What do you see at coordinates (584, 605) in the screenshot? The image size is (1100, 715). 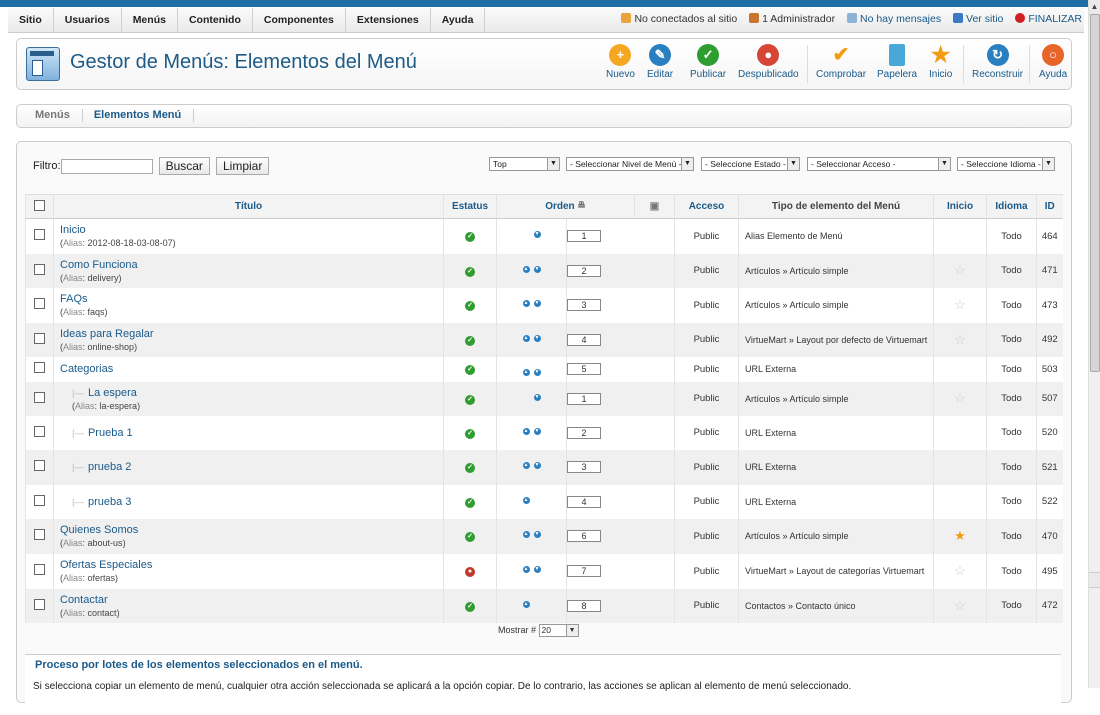 I see `order-input: 8` at bounding box center [584, 605].